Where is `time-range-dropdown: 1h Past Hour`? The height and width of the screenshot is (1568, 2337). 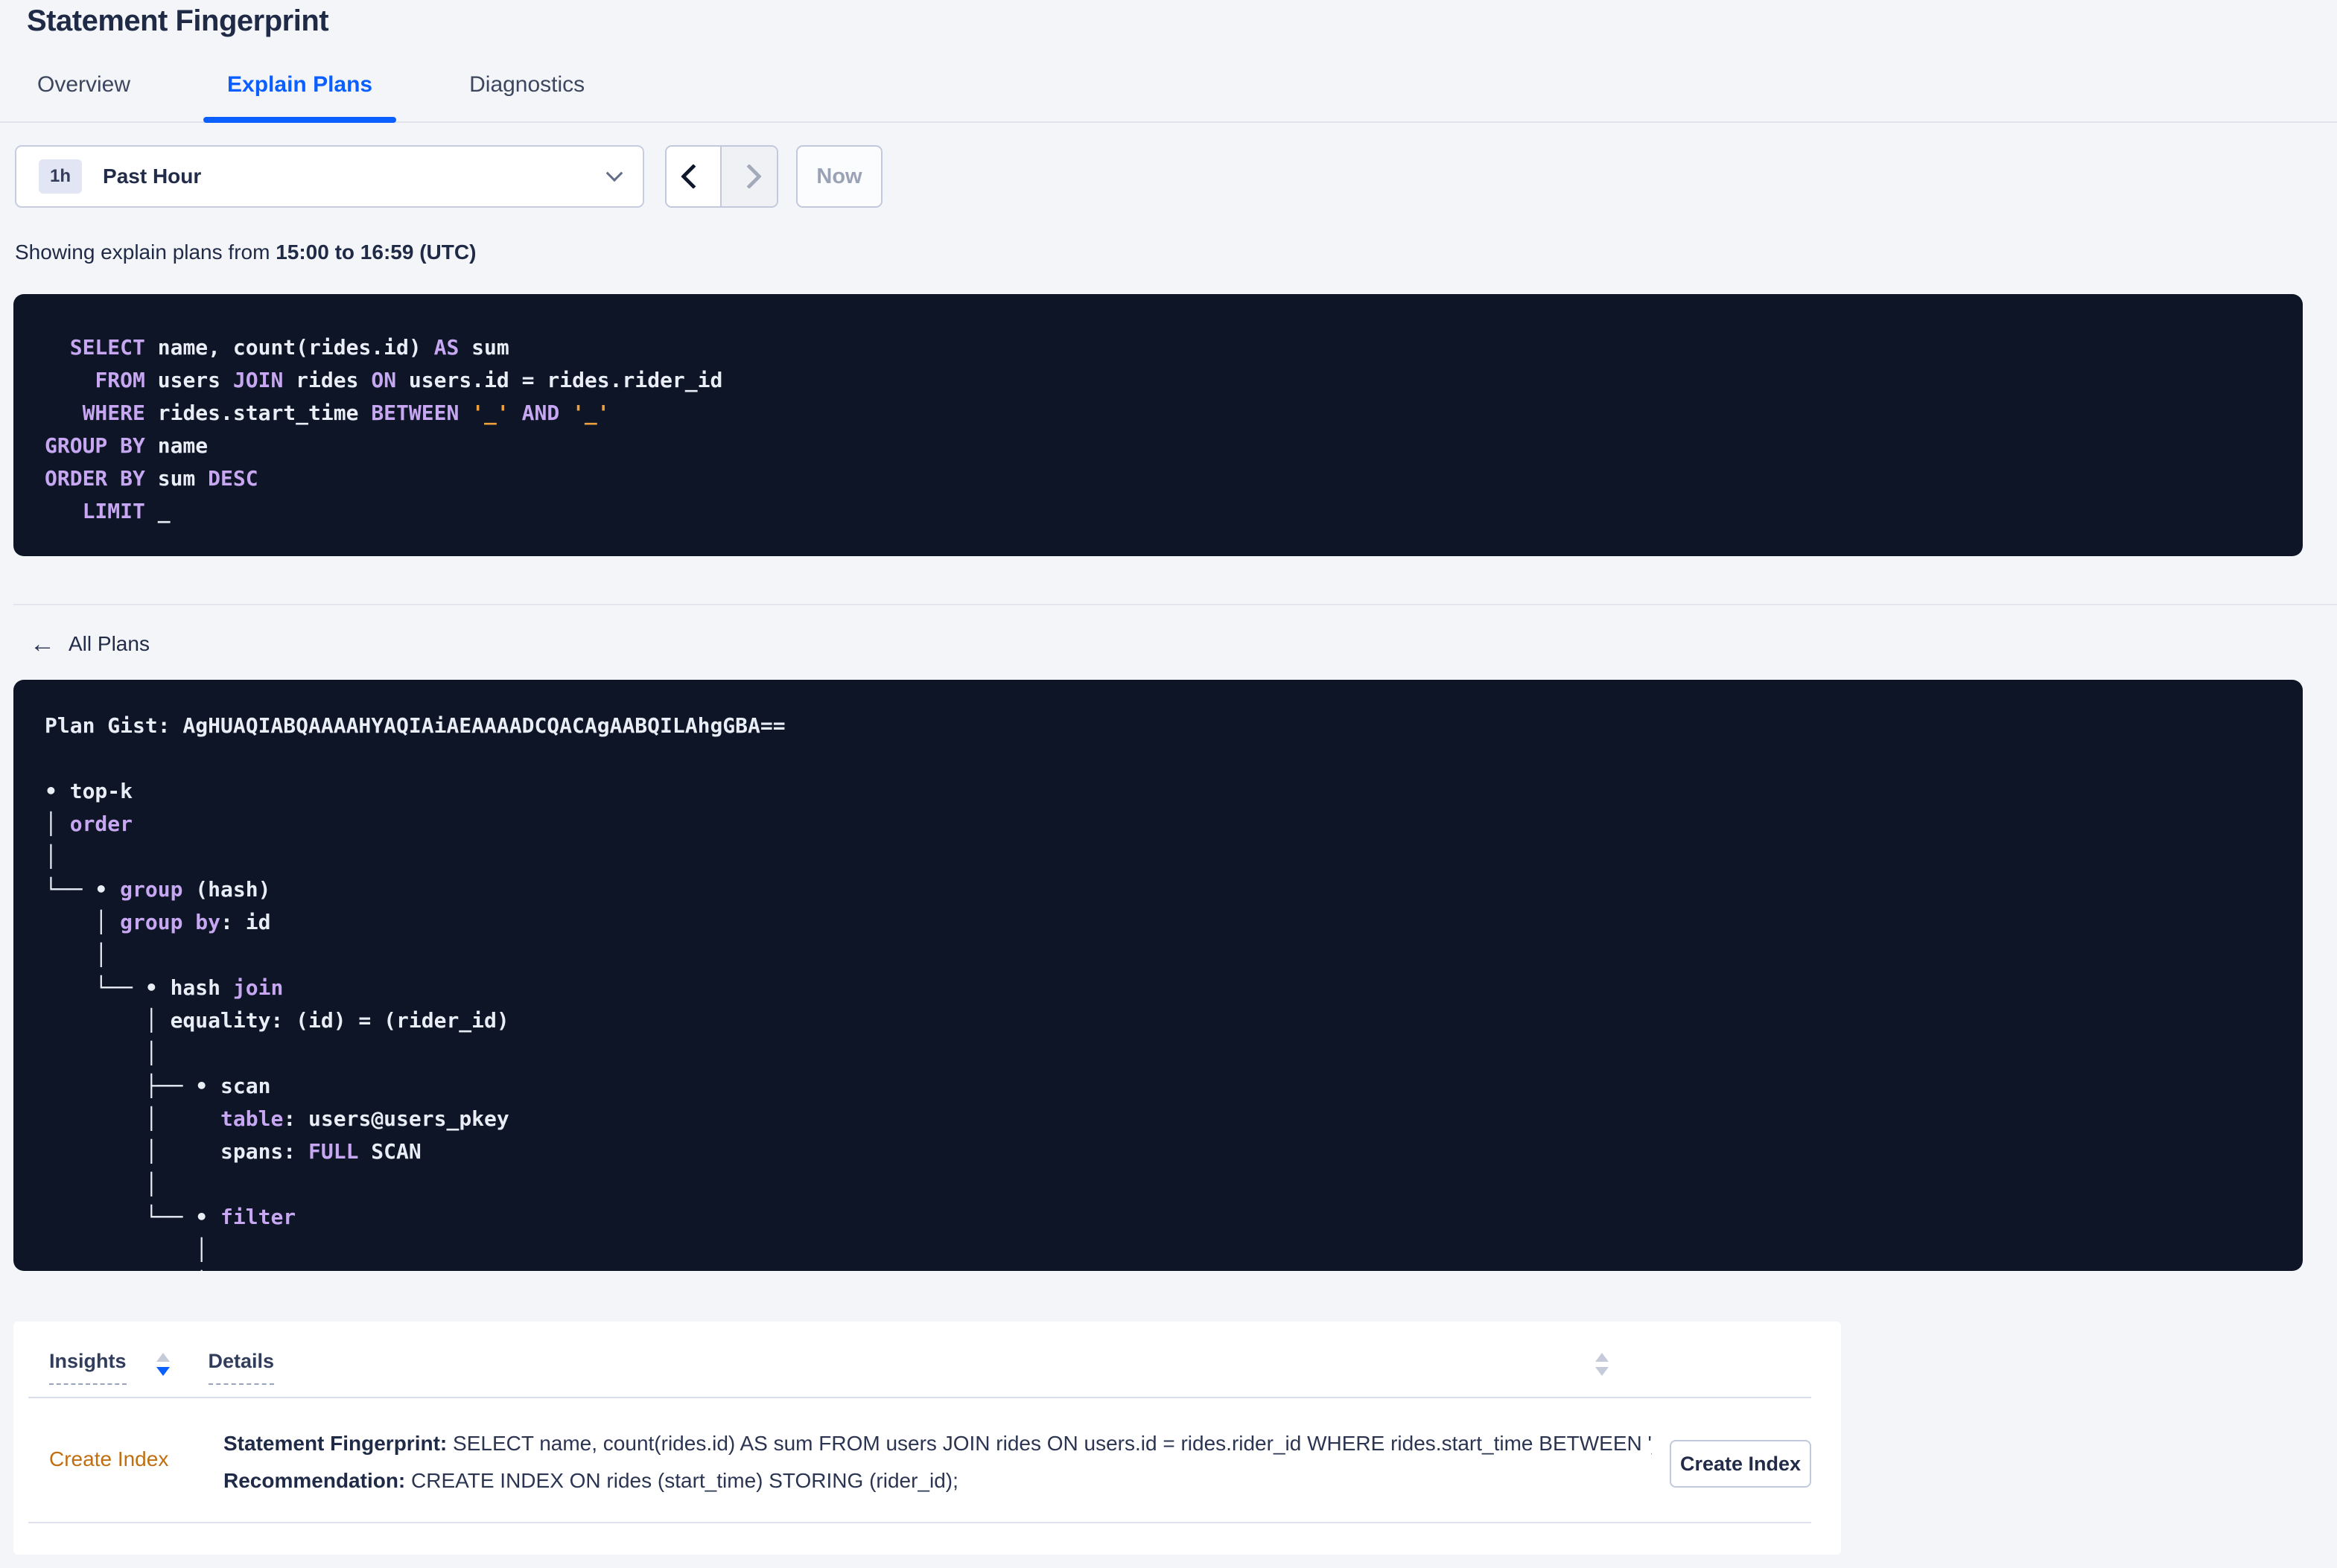
time-range-dropdown: 1h Past Hour is located at coordinates (330, 176).